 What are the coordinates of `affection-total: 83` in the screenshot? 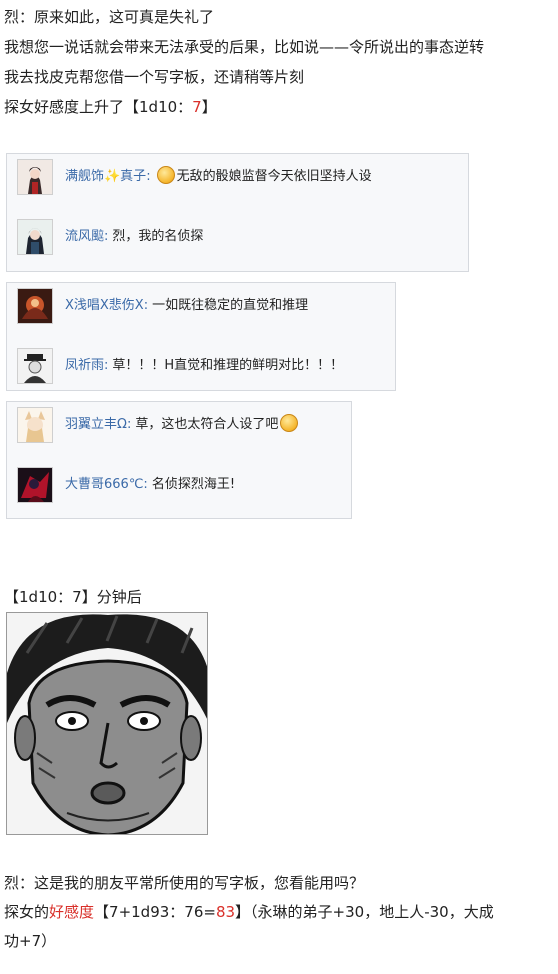 It's located at (225, 912).